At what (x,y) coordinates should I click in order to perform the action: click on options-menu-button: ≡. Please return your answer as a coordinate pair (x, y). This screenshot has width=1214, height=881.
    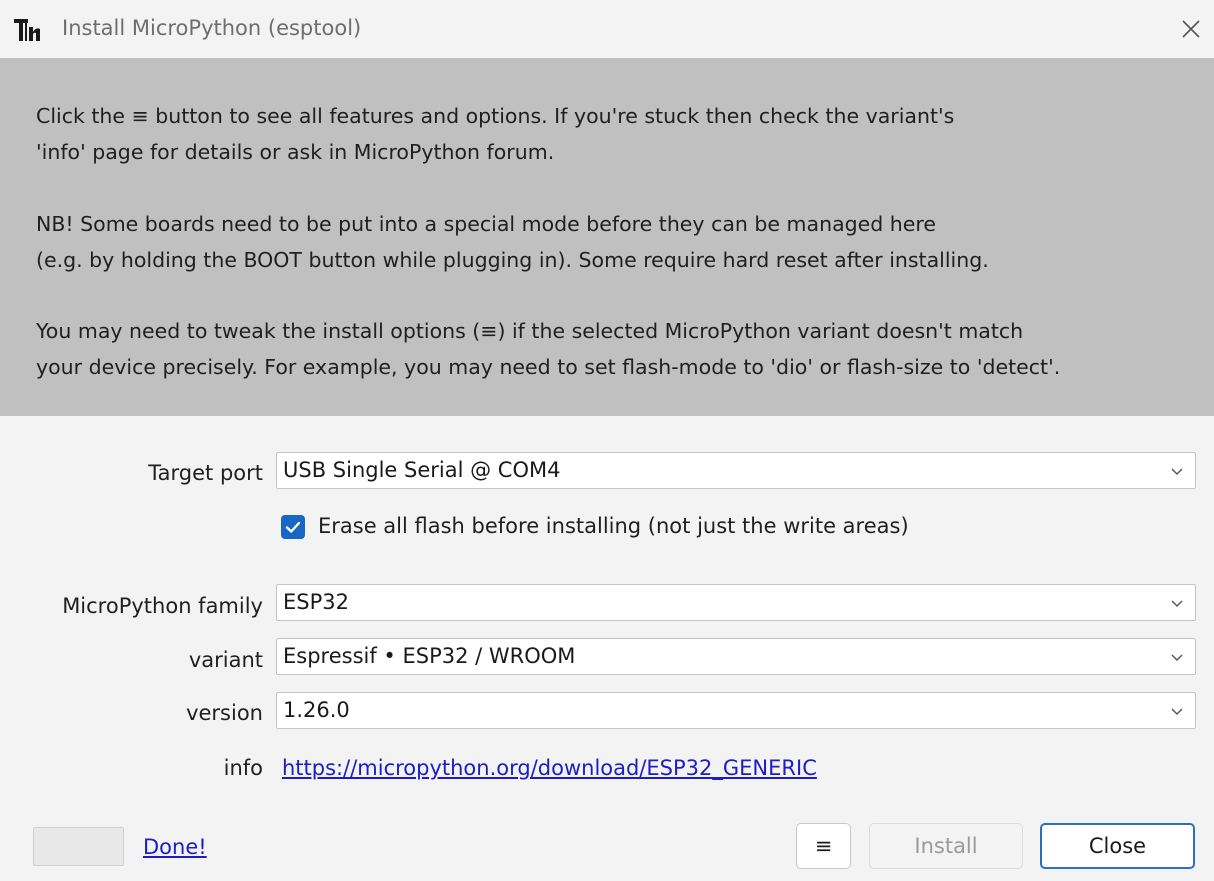
    Looking at the image, I should click on (823, 846).